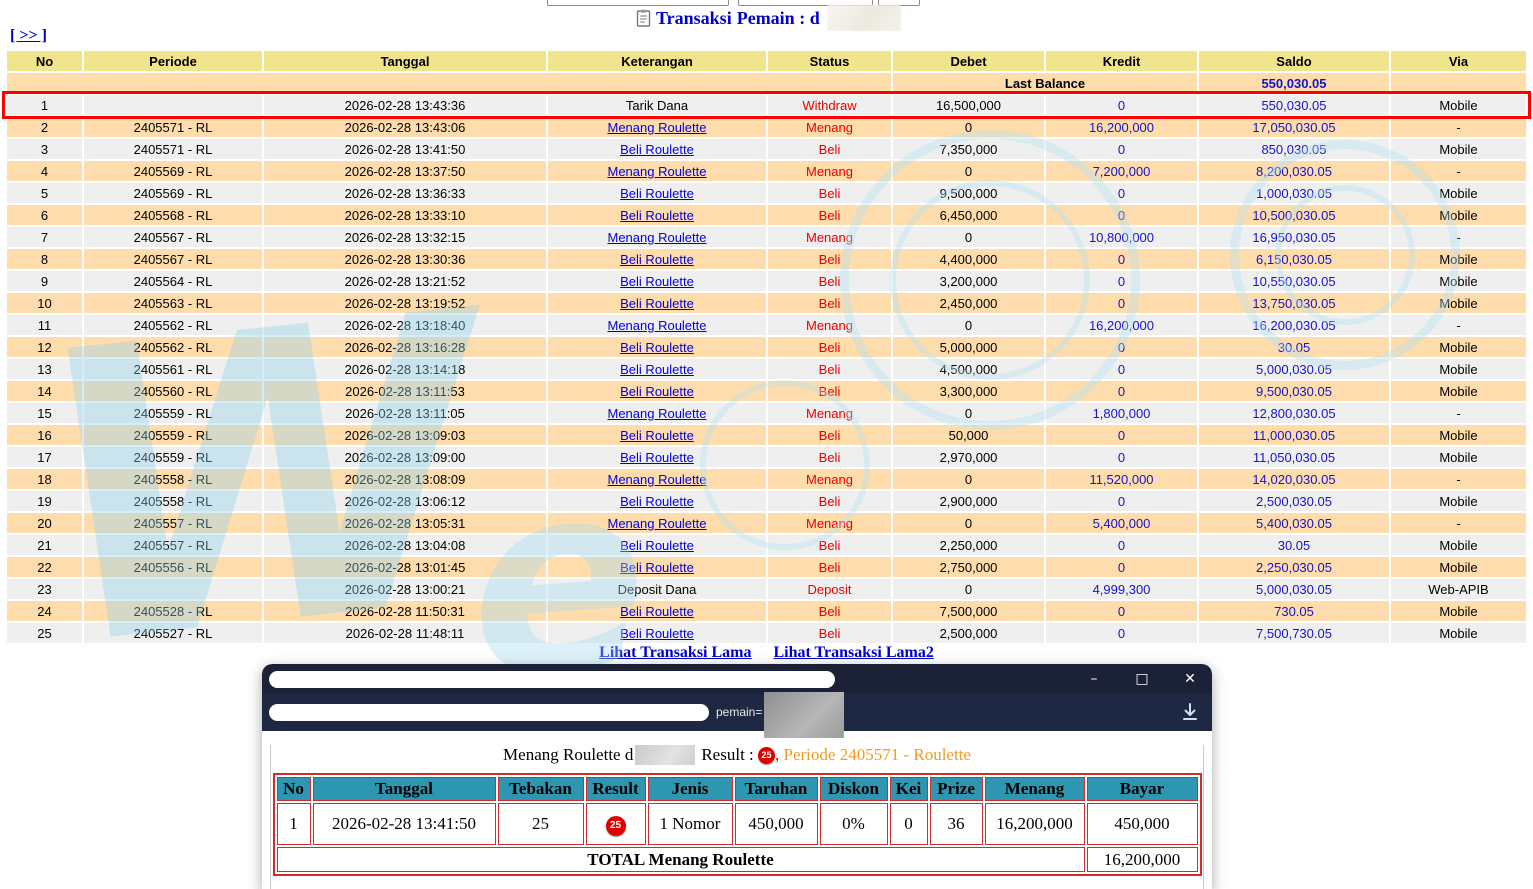  Describe the element at coordinates (829, 105) in the screenshot. I see `cell-status: Withdraw` at that location.